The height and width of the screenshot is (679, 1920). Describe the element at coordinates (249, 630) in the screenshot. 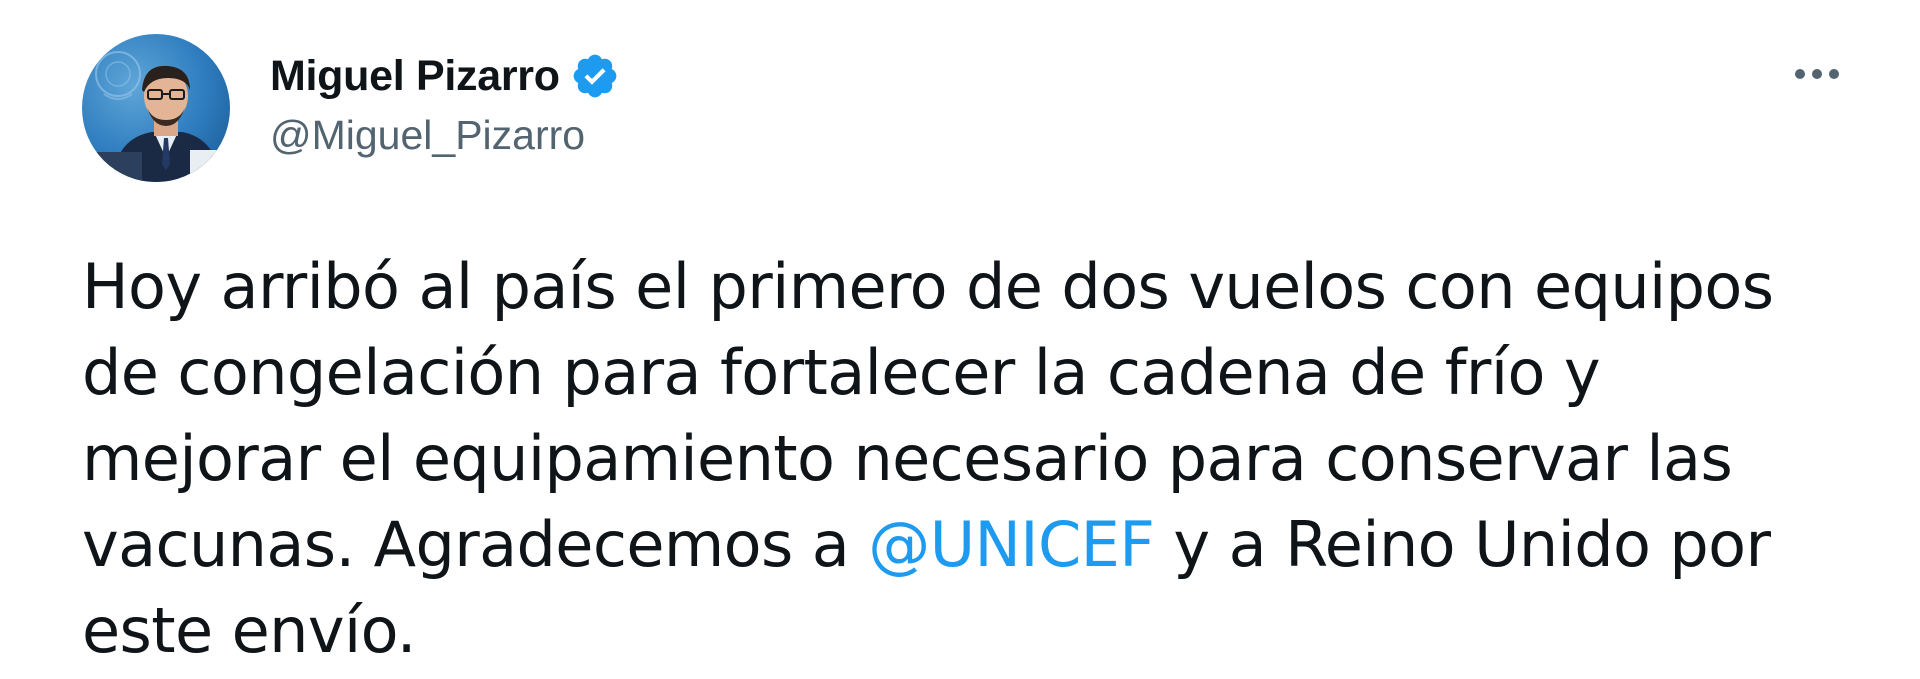

I see `tweet-text-line: este envío.` at that location.